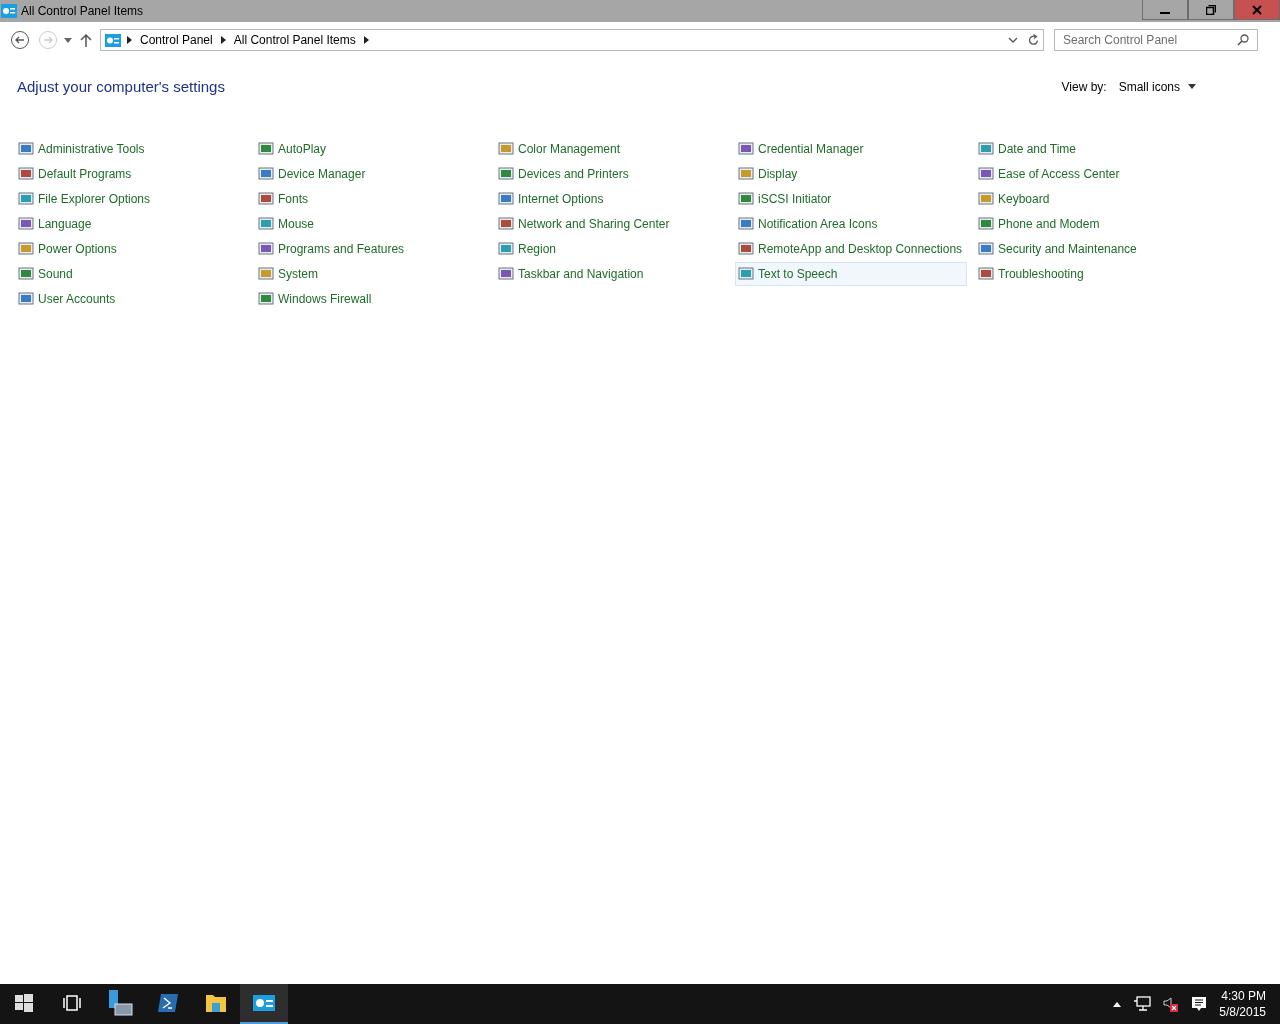  Describe the element at coordinates (851, 174) in the screenshot. I see `control-panel-link: Display` at that location.